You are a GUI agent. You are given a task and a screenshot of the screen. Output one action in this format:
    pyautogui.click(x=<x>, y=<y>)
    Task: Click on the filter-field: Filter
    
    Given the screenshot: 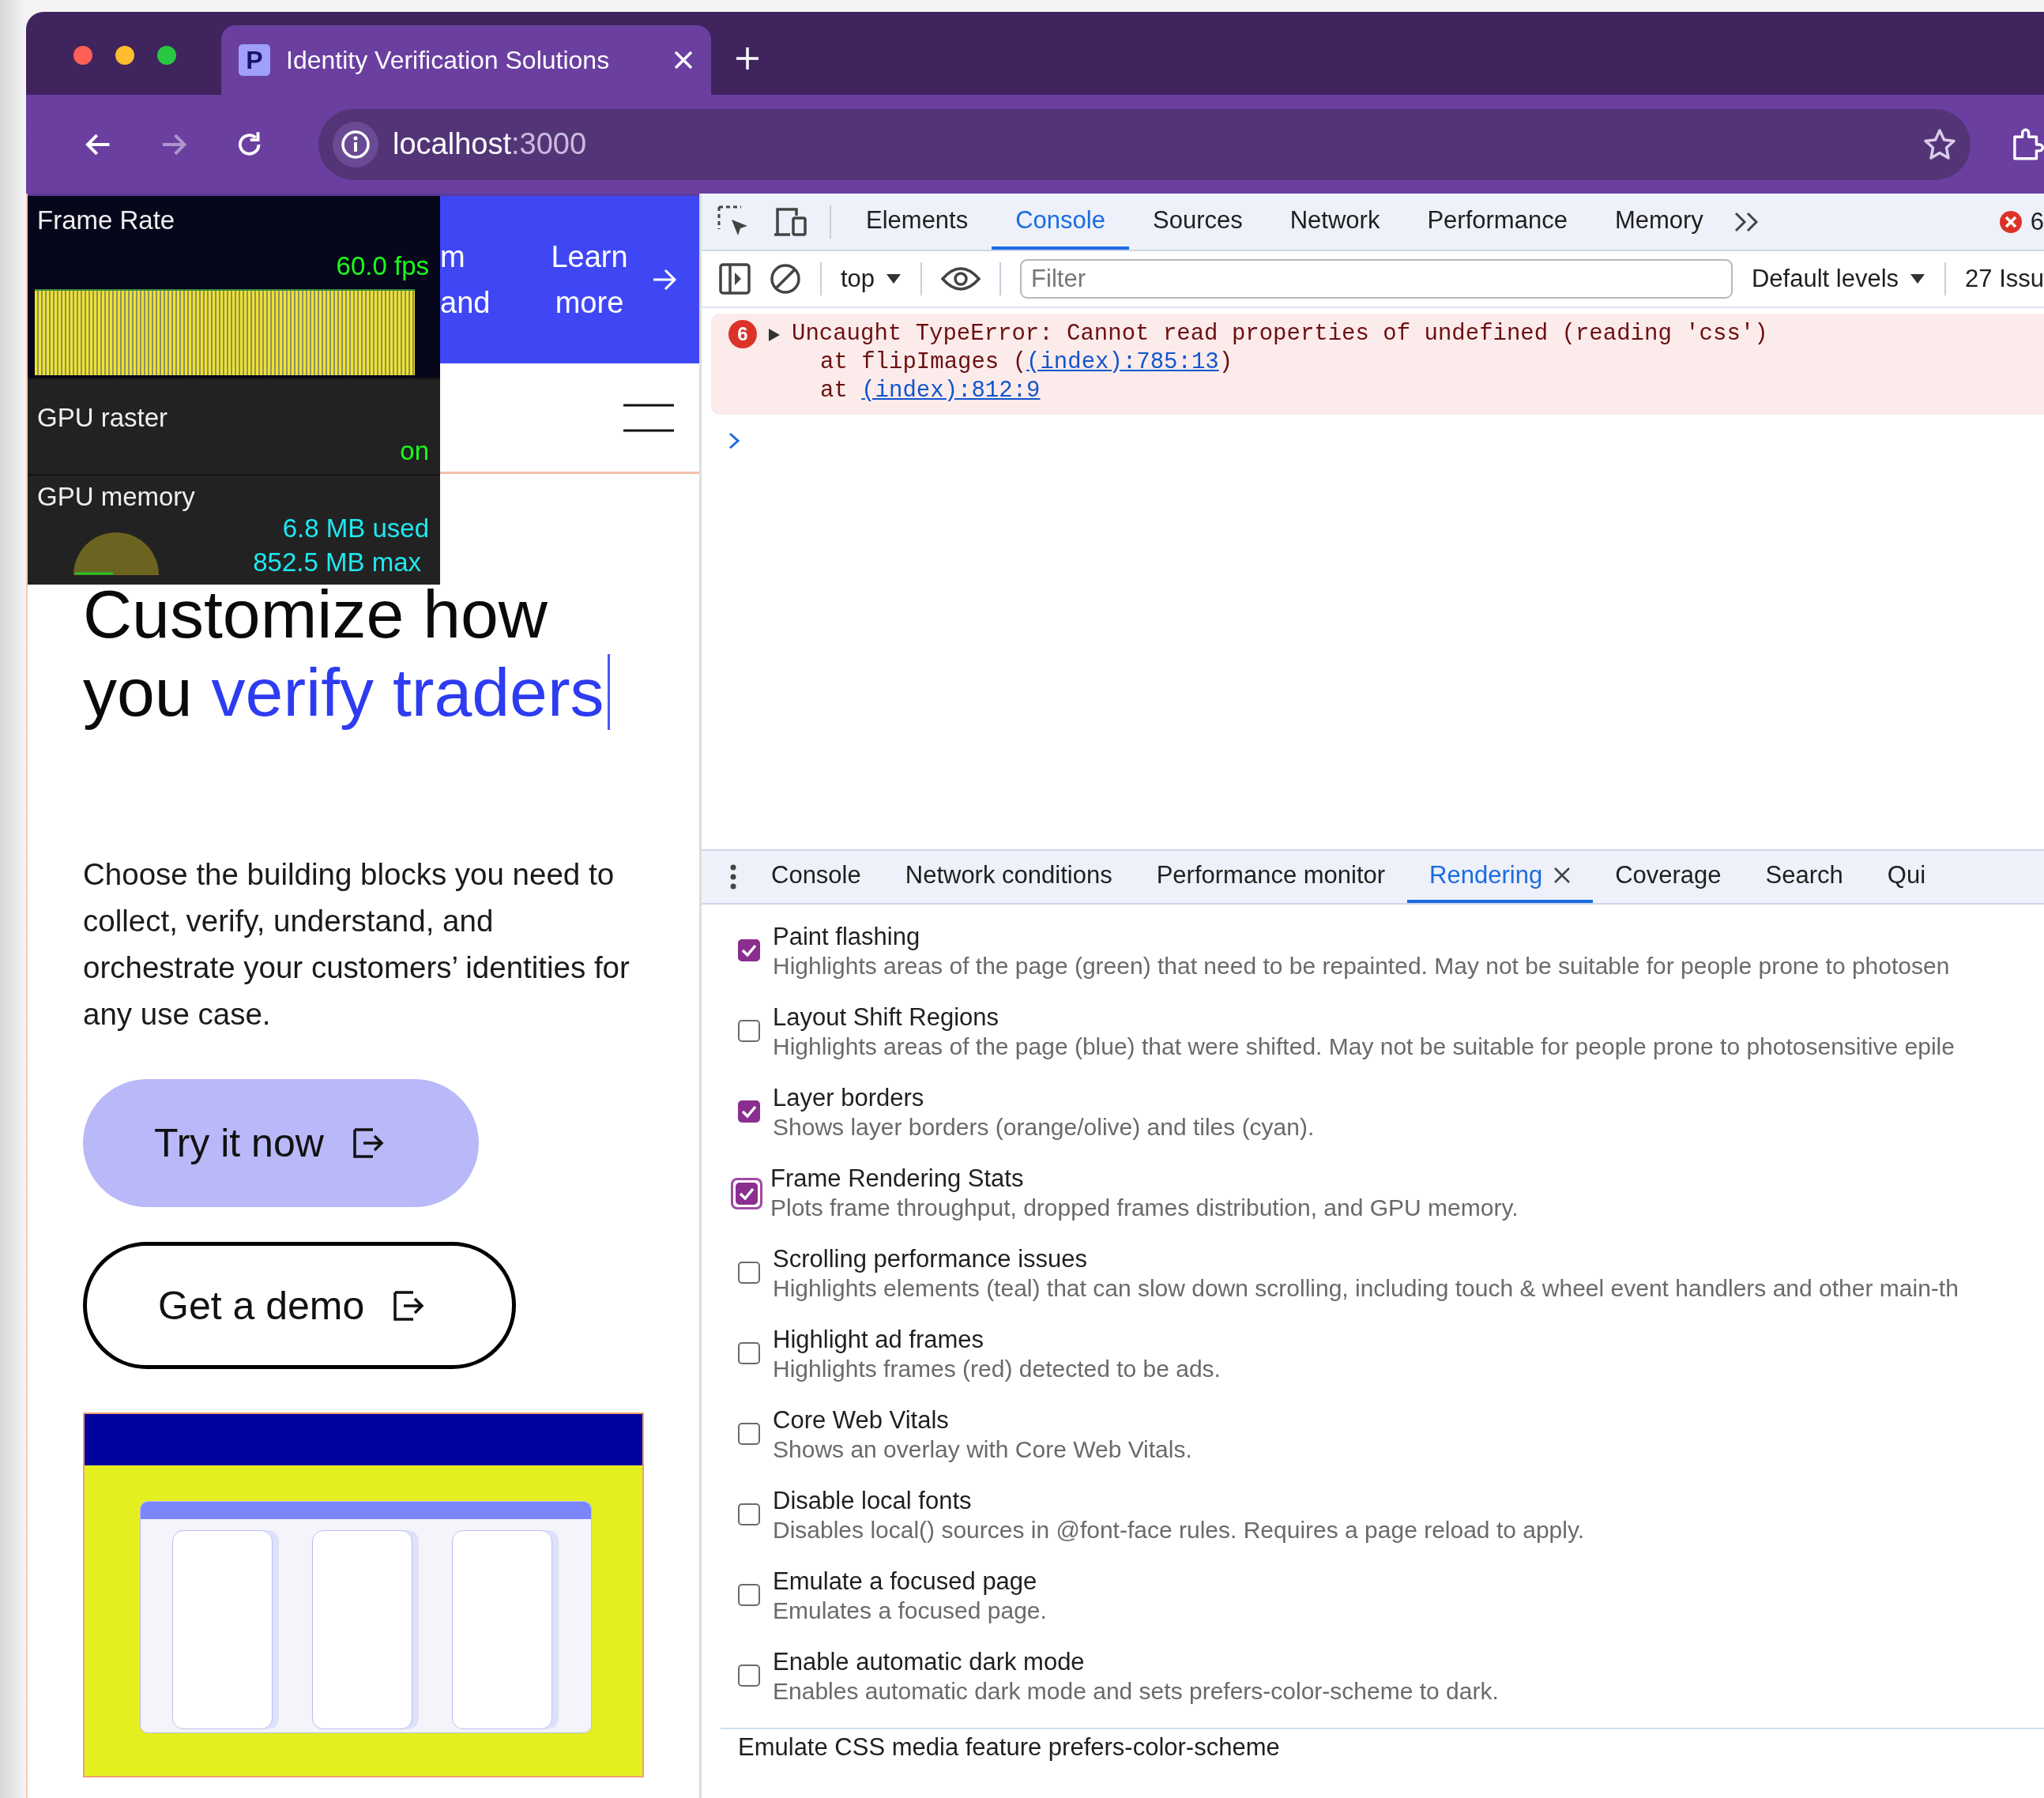 What is the action you would take?
    pyautogui.click(x=1376, y=279)
    